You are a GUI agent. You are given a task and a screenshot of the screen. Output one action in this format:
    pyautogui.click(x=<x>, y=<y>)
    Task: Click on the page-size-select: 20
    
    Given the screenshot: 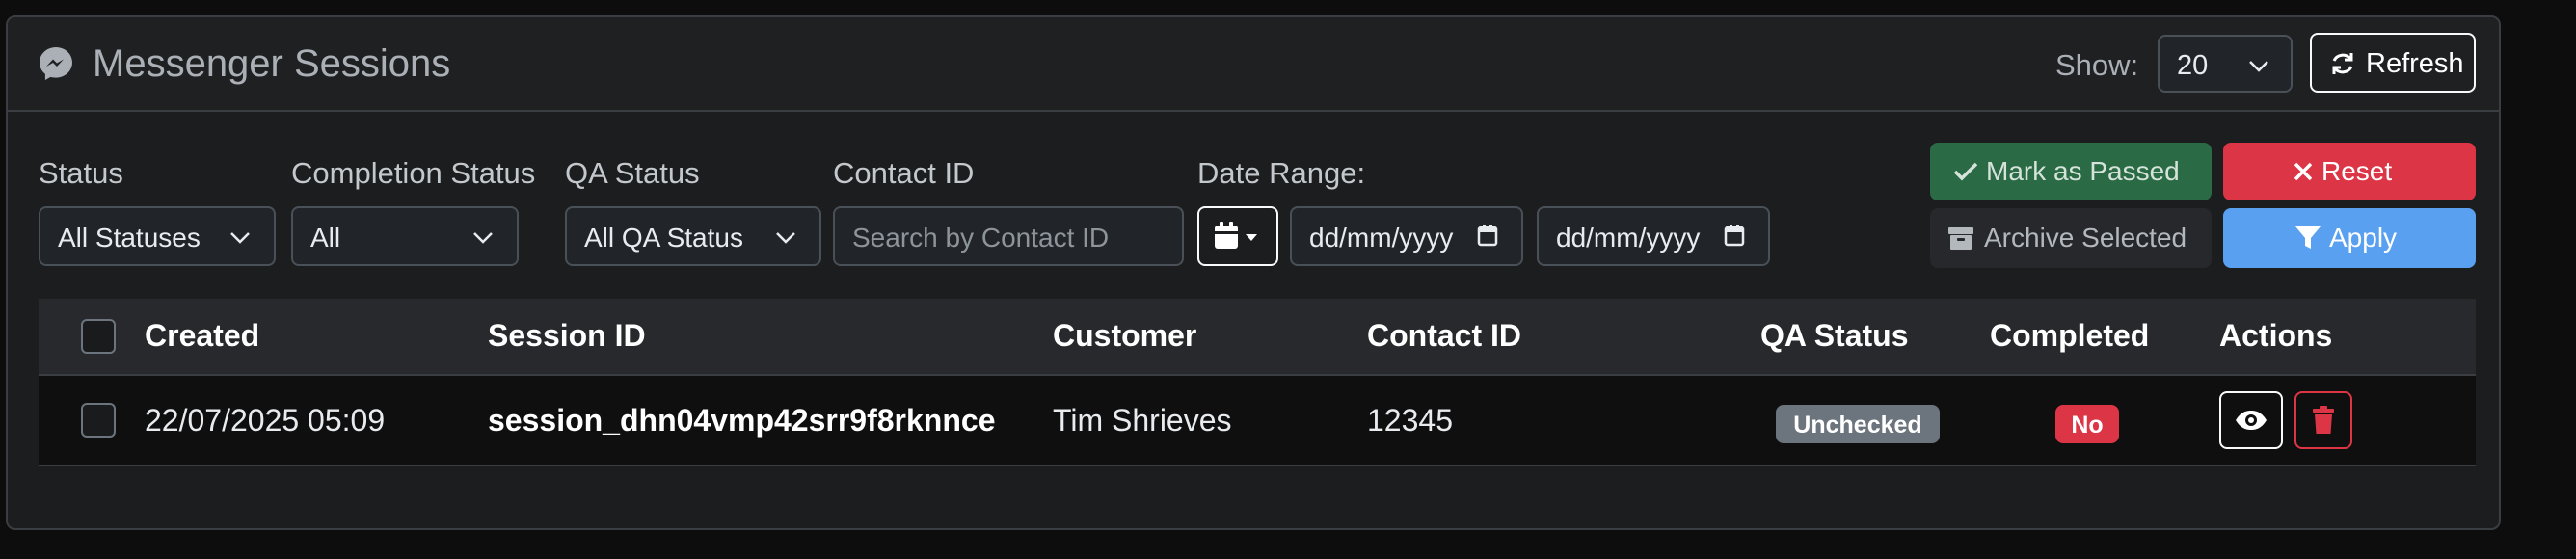 What is the action you would take?
    pyautogui.click(x=2225, y=64)
    